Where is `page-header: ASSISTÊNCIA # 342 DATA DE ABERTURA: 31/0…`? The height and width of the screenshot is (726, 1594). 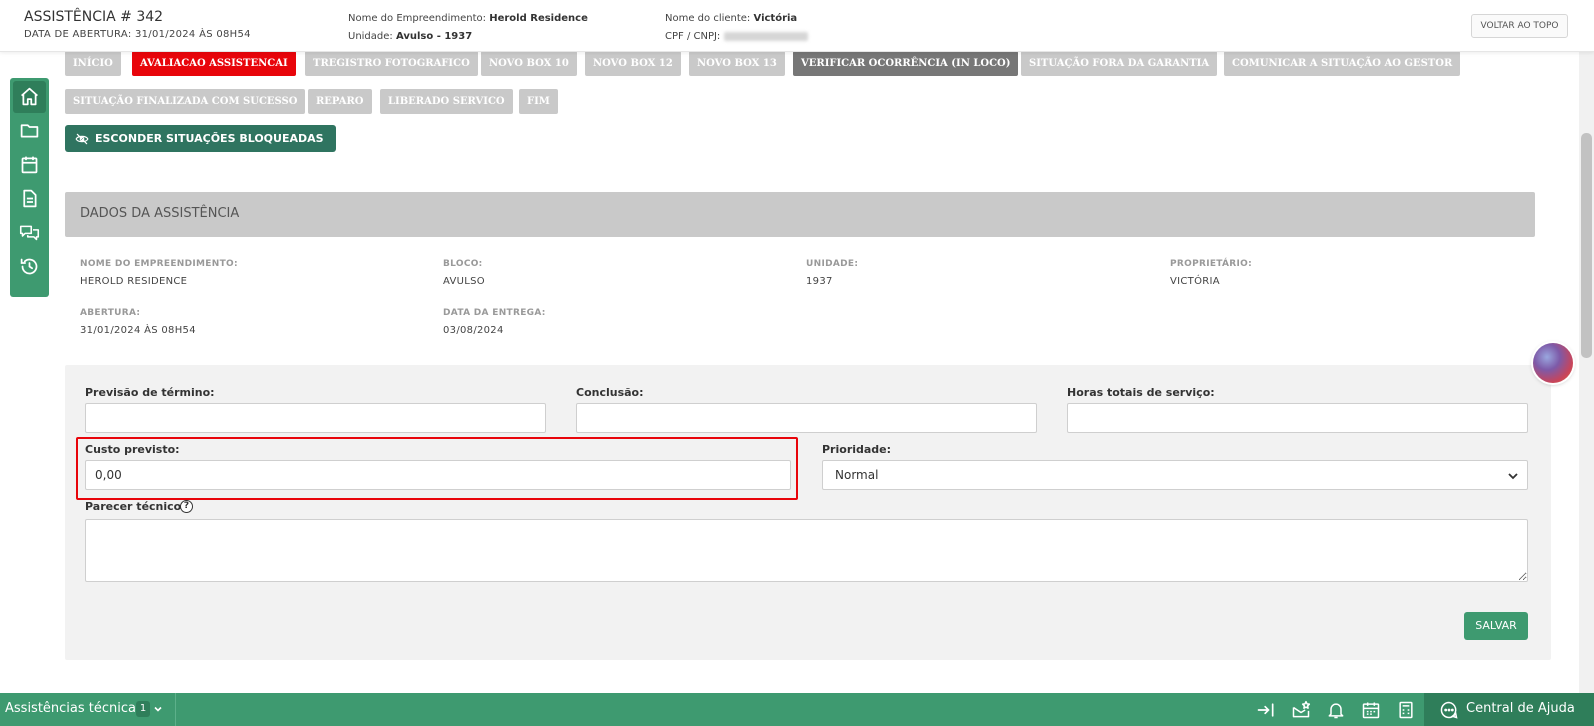 page-header: ASSISTÊNCIA # 342 DATA DE ABERTURA: 31/0… is located at coordinates (797, 26).